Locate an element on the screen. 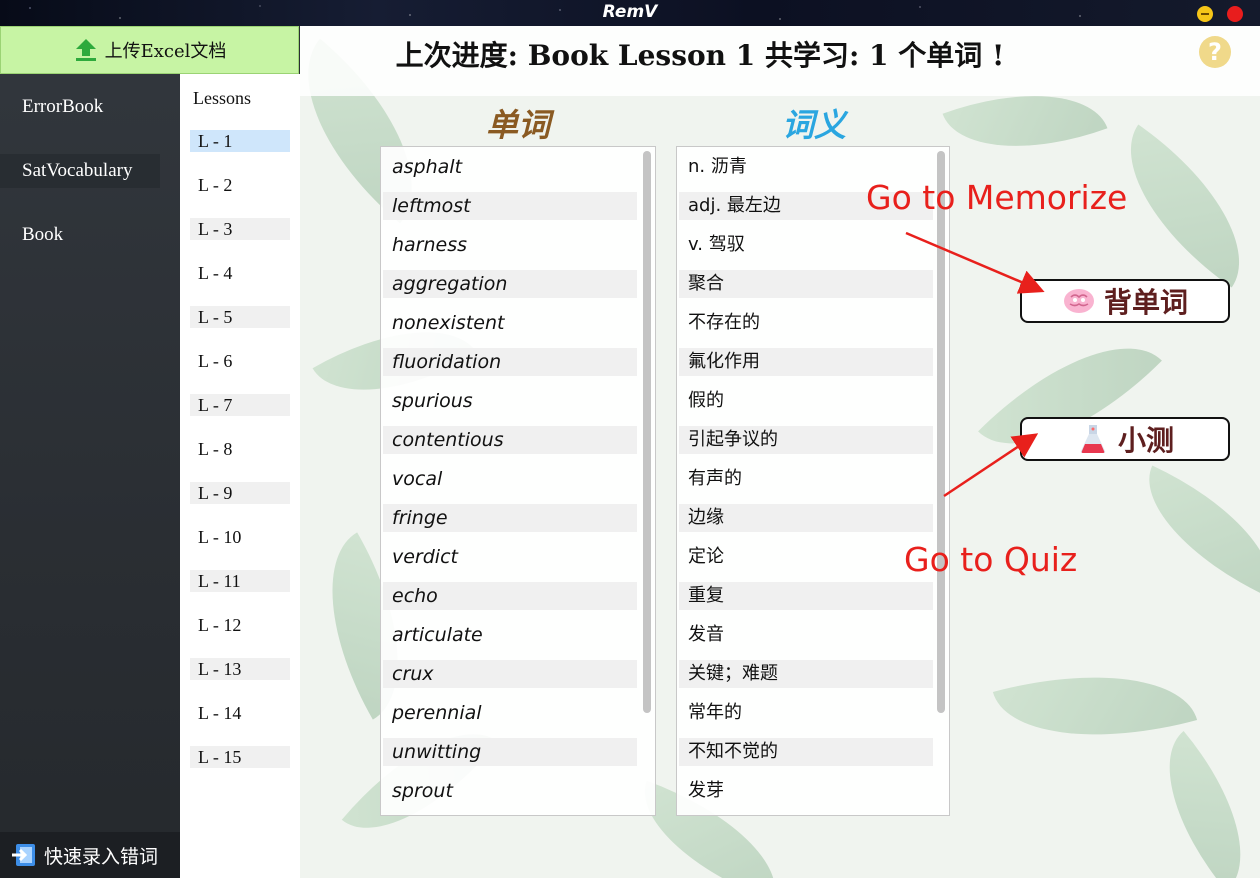 The image size is (1260, 878). flask-icon is located at coordinates (1093, 439).